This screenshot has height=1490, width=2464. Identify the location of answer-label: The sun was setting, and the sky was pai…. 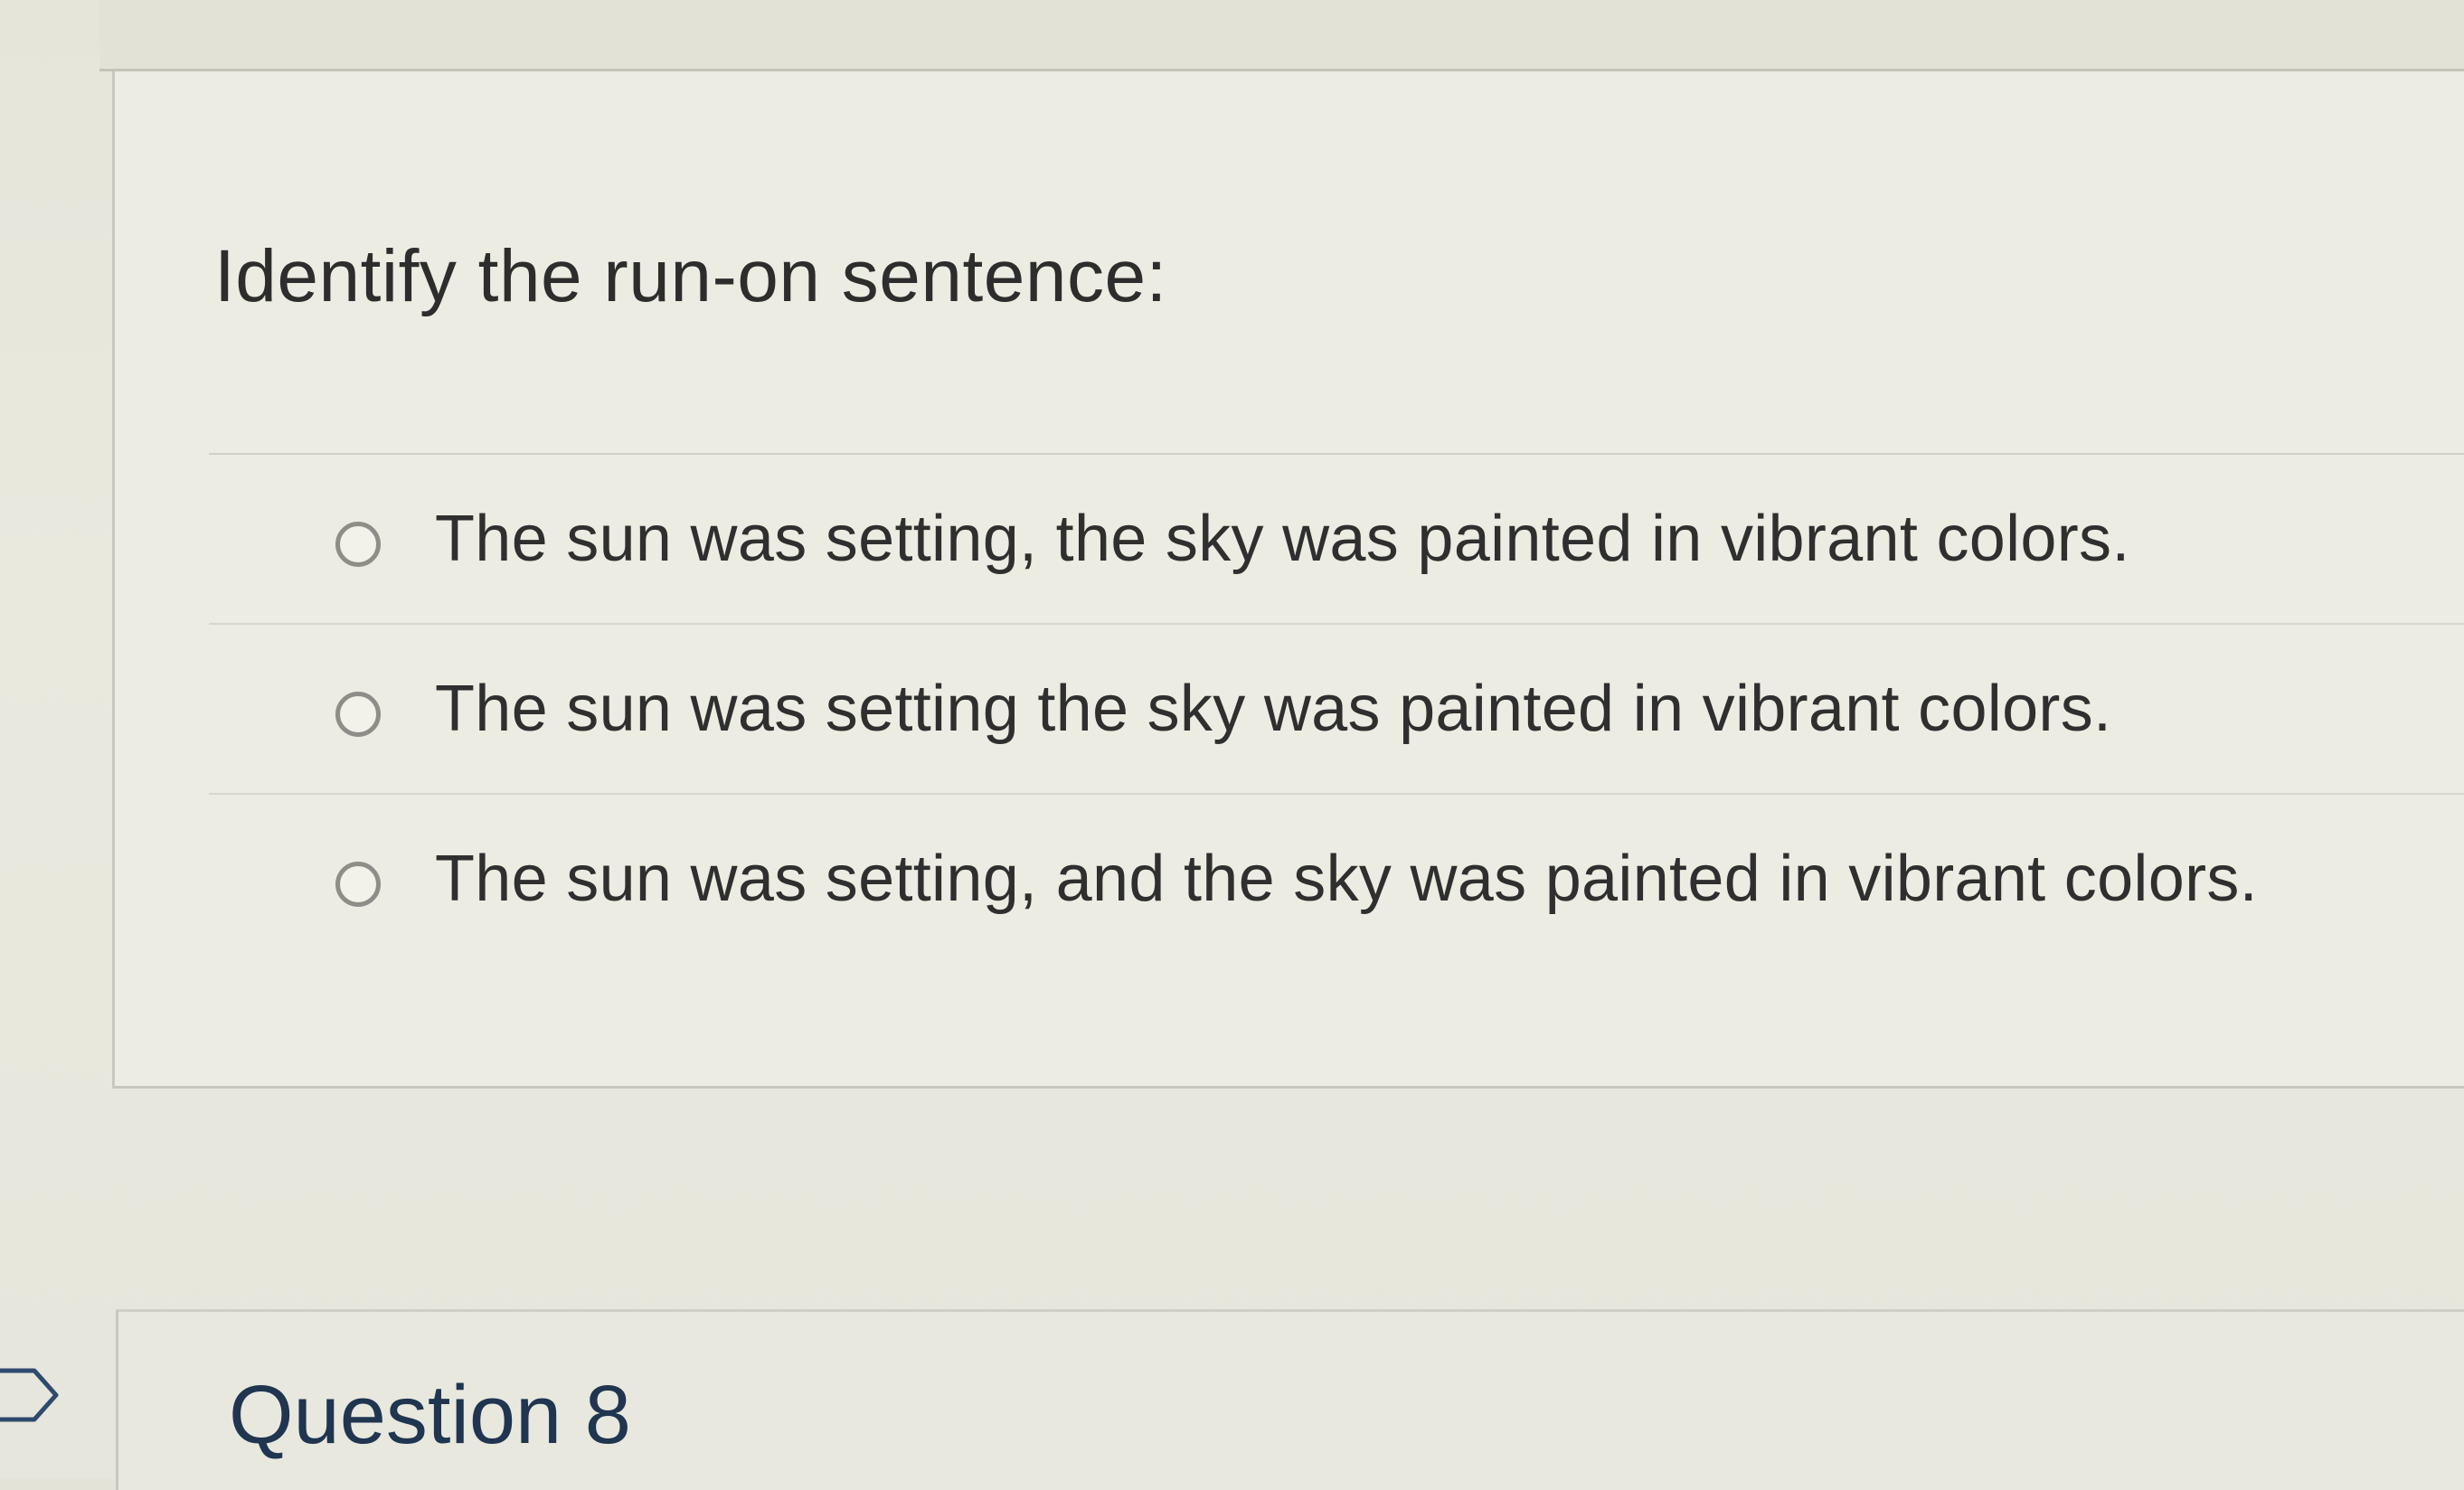
(1346, 879).